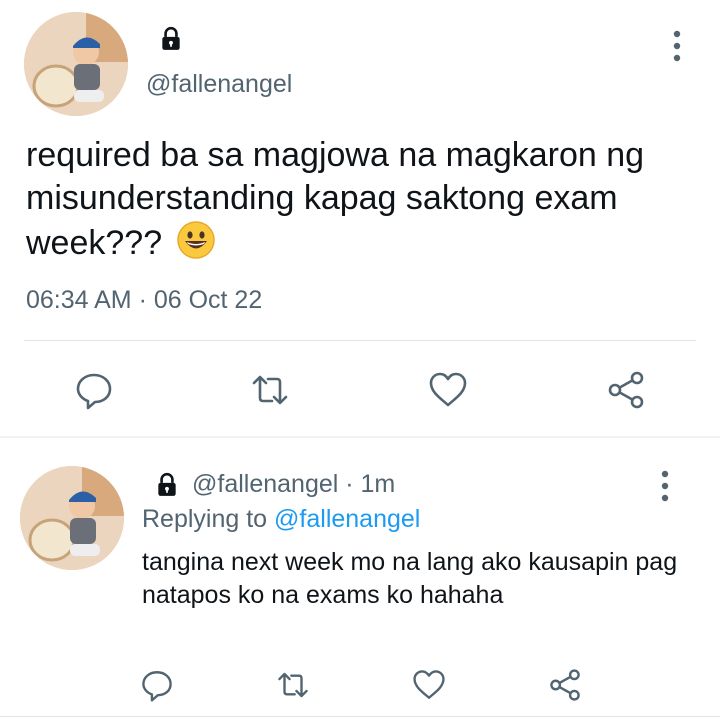 The height and width of the screenshot is (720, 720). Describe the element at coordinates (205, 519) in the screenshot. I see `replying-to-prefix: Replying to` at that location.